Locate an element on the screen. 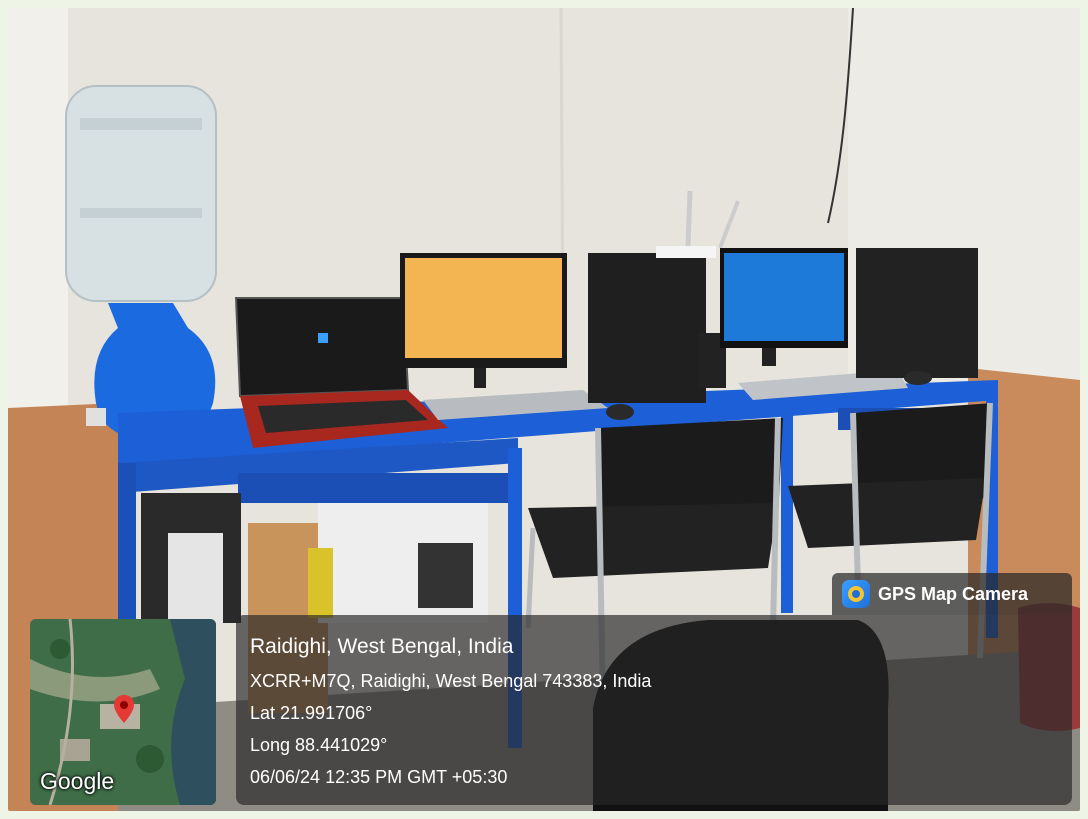  google-logo: Google is located at coordinates (77, 781).